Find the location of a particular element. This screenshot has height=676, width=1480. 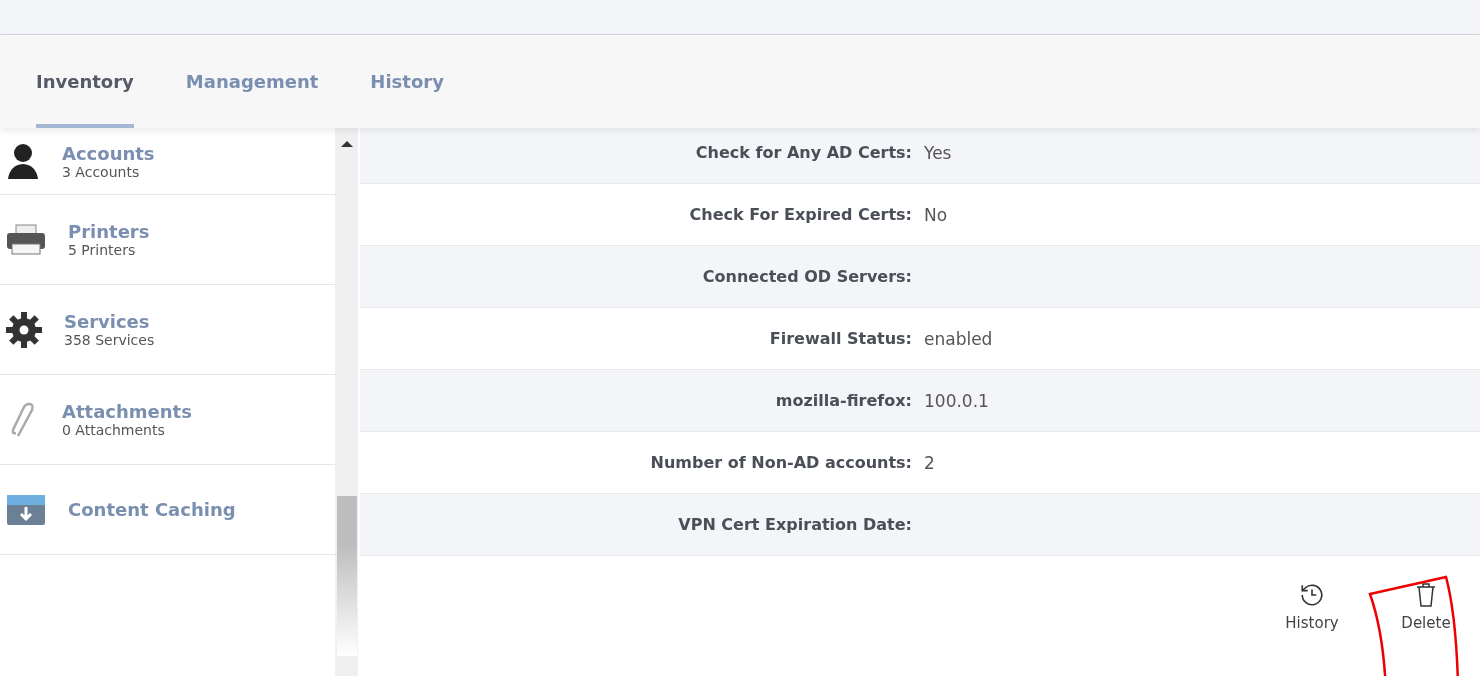

person-silhouette-icon is located at coordinates (23, 161).